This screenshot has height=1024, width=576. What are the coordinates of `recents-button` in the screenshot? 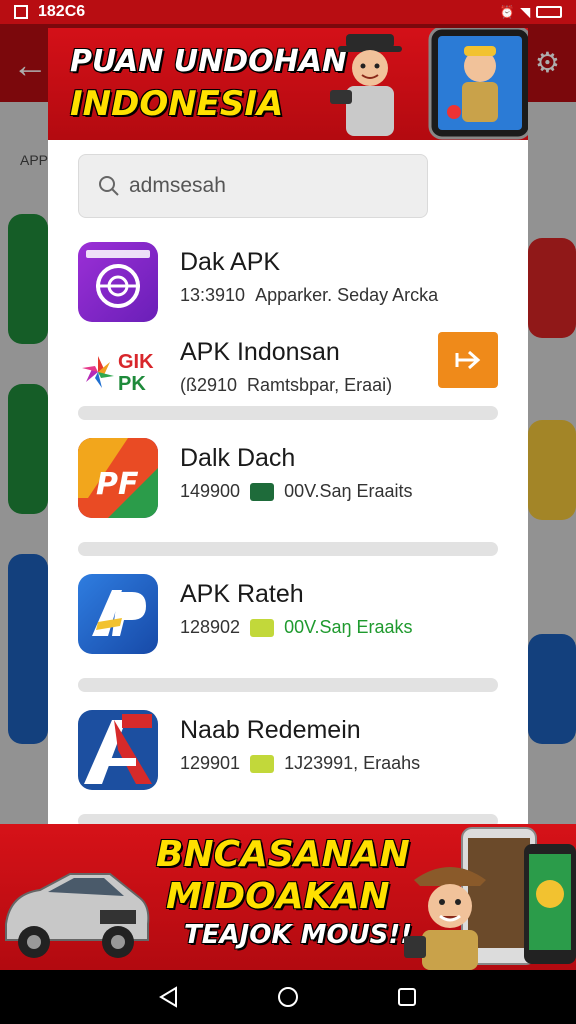 It's located at (407, 997).